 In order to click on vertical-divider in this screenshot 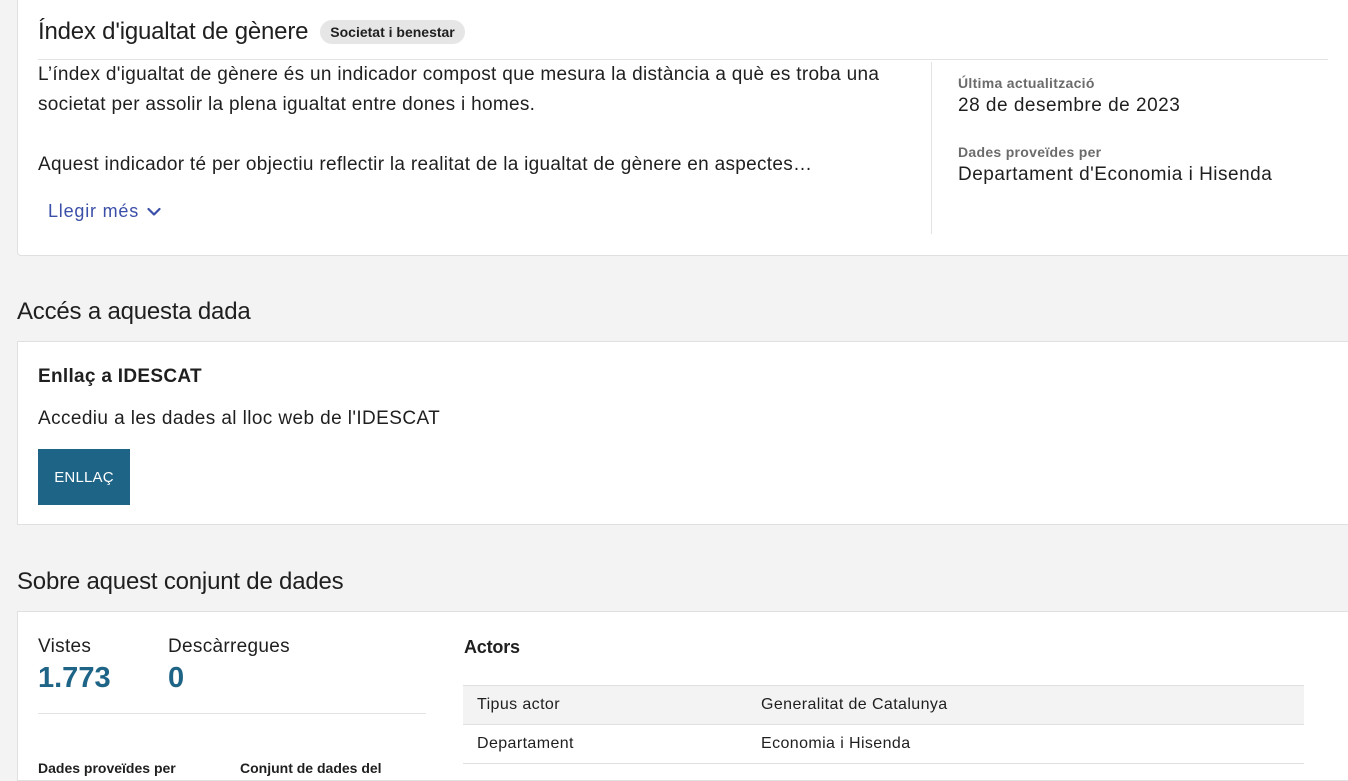, I will do `click(931, 148)`.